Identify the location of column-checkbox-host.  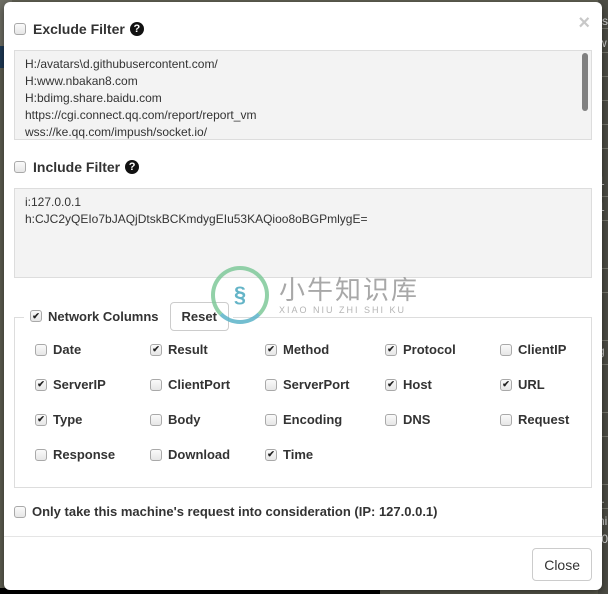
(391, 384).